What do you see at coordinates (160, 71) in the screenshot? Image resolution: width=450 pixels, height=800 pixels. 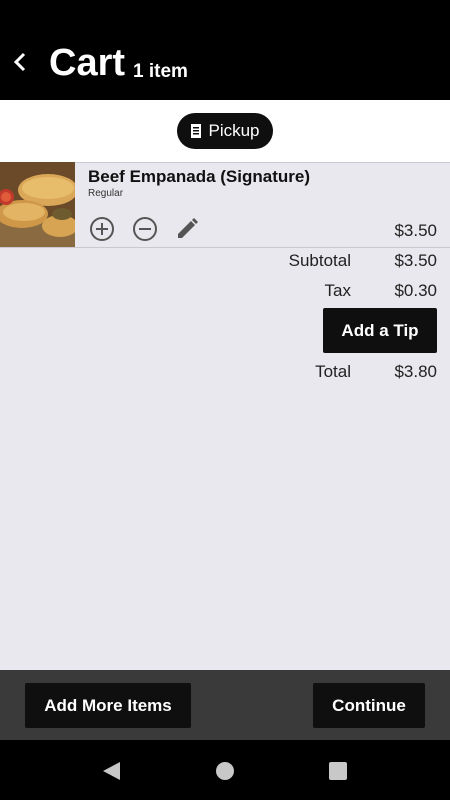 I see `item-count: 1 item` at bounding box center [160, 71].